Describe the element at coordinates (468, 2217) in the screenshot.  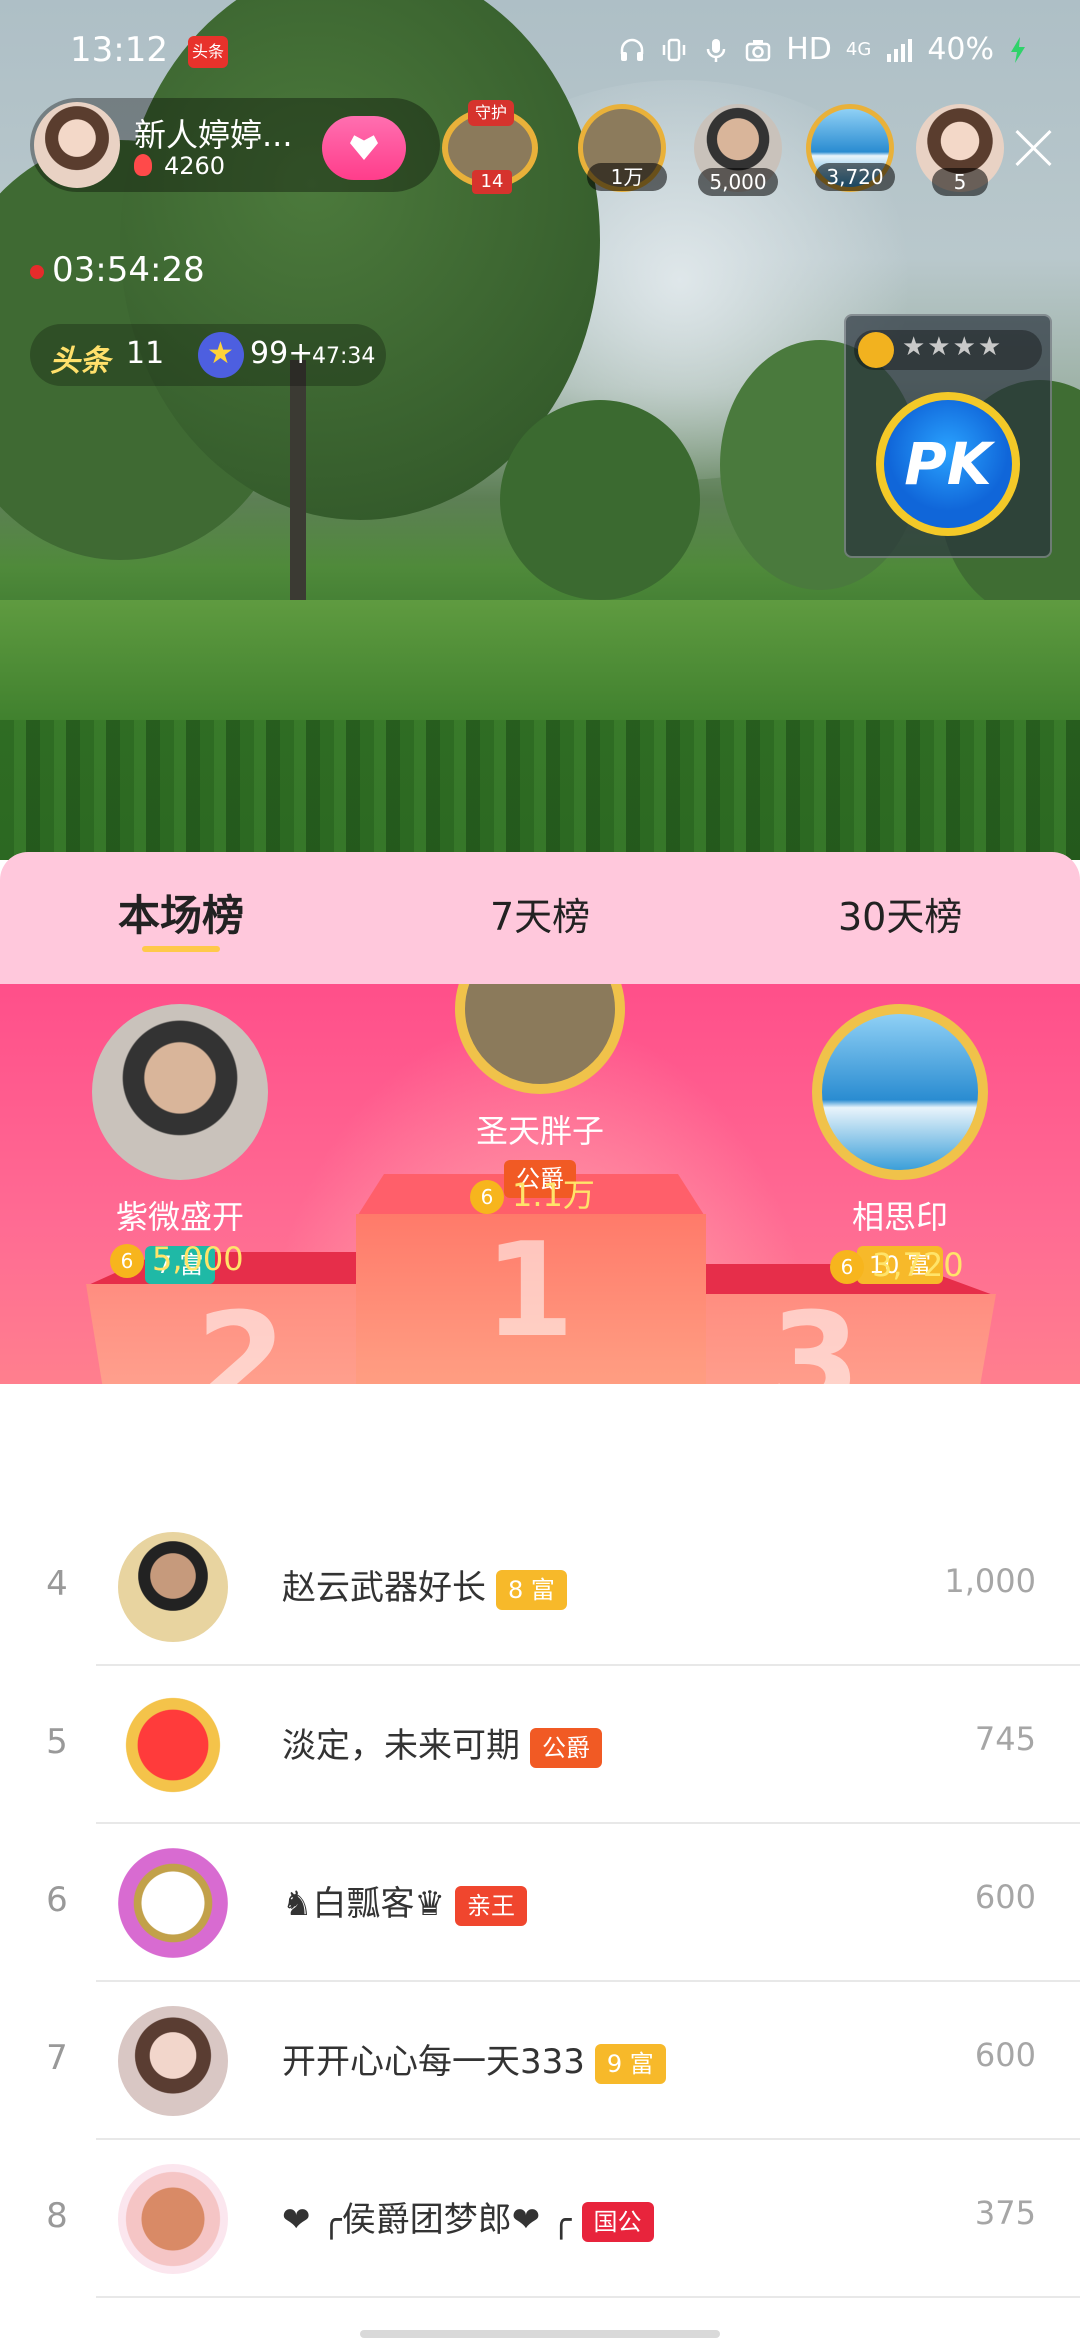
I see `list-name: ❤ ╭侯爵团梦郎❤ ╭ 国公` at that location.